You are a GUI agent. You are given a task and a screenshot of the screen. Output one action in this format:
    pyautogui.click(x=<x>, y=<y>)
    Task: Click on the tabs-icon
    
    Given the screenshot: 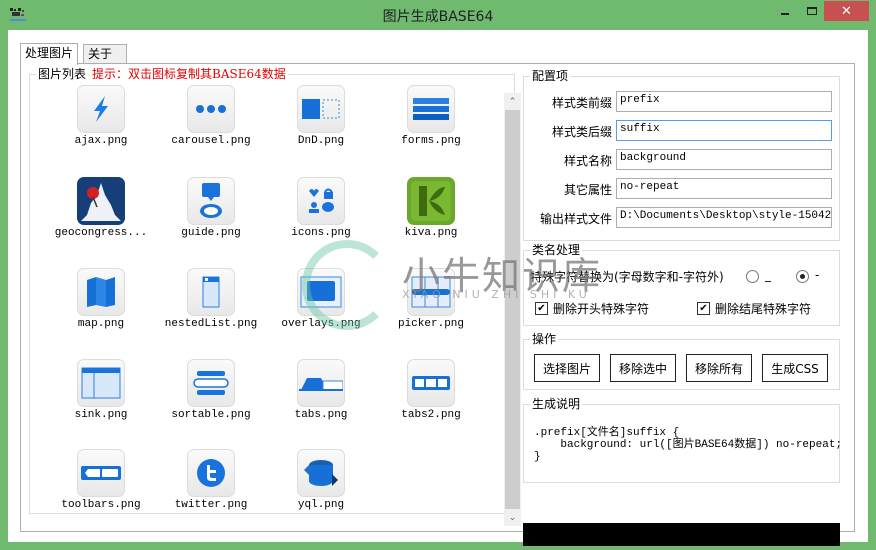 What is the action you would take?
    pyautogui.click(x=321, y=383)
    